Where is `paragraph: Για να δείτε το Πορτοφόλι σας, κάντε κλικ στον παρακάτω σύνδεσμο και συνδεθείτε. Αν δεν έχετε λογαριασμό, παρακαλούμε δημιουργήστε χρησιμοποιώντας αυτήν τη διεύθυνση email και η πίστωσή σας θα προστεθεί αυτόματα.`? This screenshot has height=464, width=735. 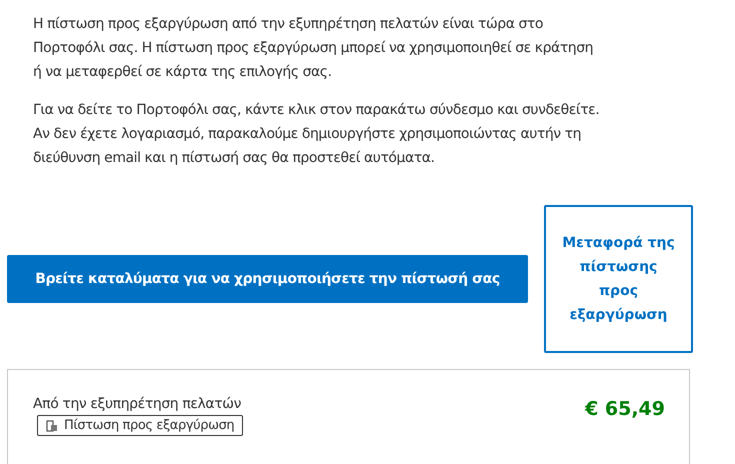 paragraph: Για να δείτε το Πορτοφόλι σας, κάντε κλικ στον παρακάτω σύνδεσμο και συνδεθείτε. Αν δεν έχετε λογαριασμό, παρακαλούμε δημιουργήστε χρησιμοποιώντας αυτήν τη διεύθυνση email και η πίστωσή σας θα προστεθεί αυτόματα. is located at coordinates (316, 134).